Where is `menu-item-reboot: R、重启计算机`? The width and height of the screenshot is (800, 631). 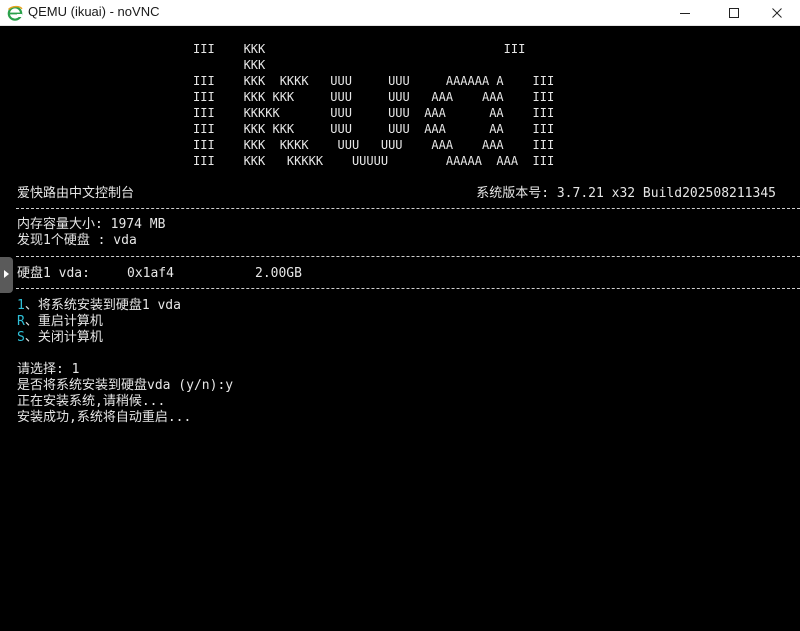 menu-item-reboot: R、重启计算机 is located at coordinates (60, 322).